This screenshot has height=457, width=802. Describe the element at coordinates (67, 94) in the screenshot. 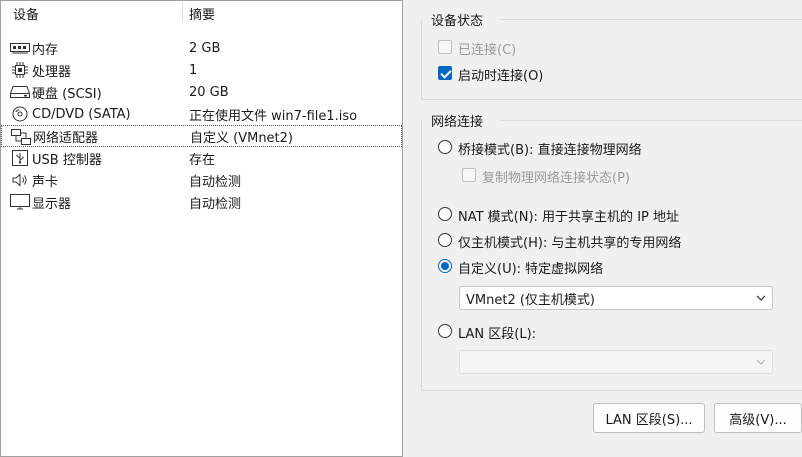

I see `device-name: 硬盘 (SCSI)` at that location.